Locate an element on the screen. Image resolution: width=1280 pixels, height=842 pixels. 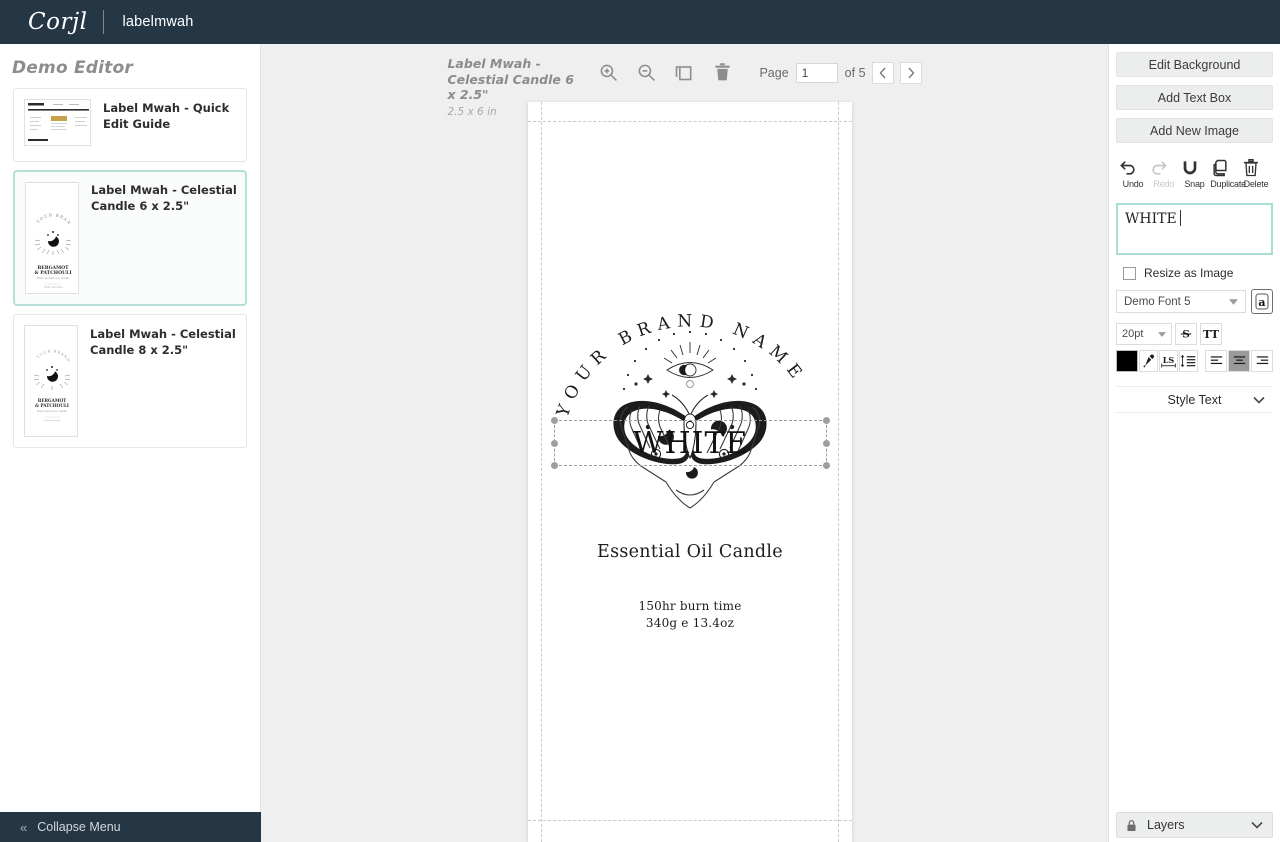
align-center-button is located at coordinates (1239, 361).